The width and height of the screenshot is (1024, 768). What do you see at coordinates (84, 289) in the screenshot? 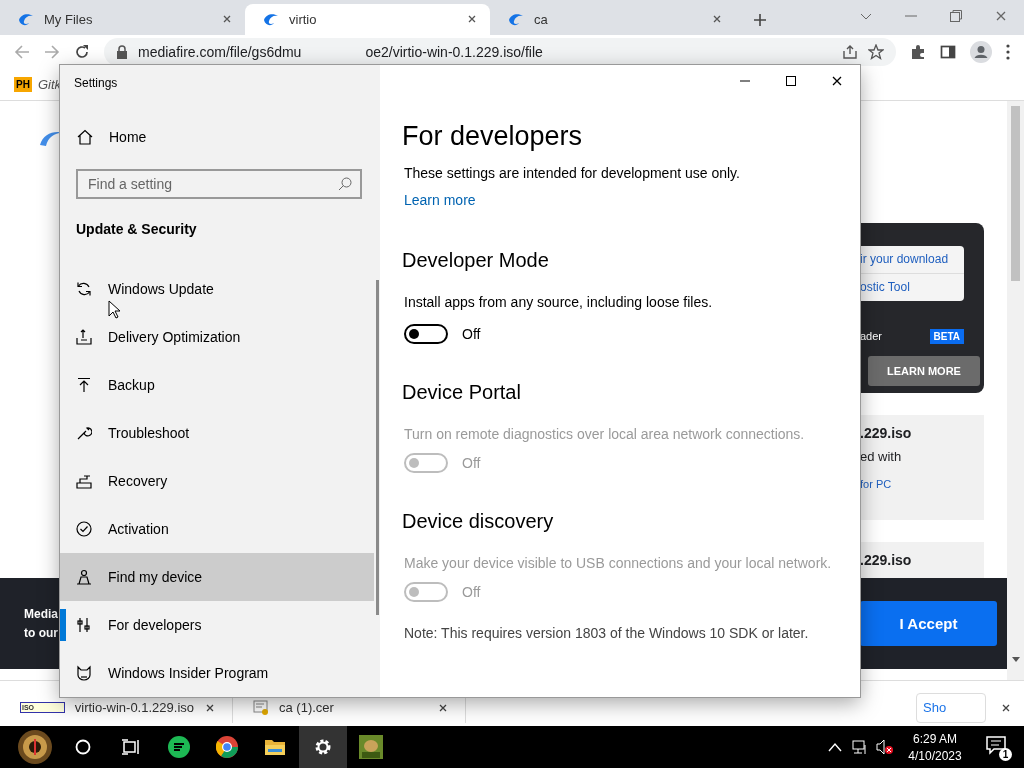
I see `refresh-icon` at bounding box center [84, 289].